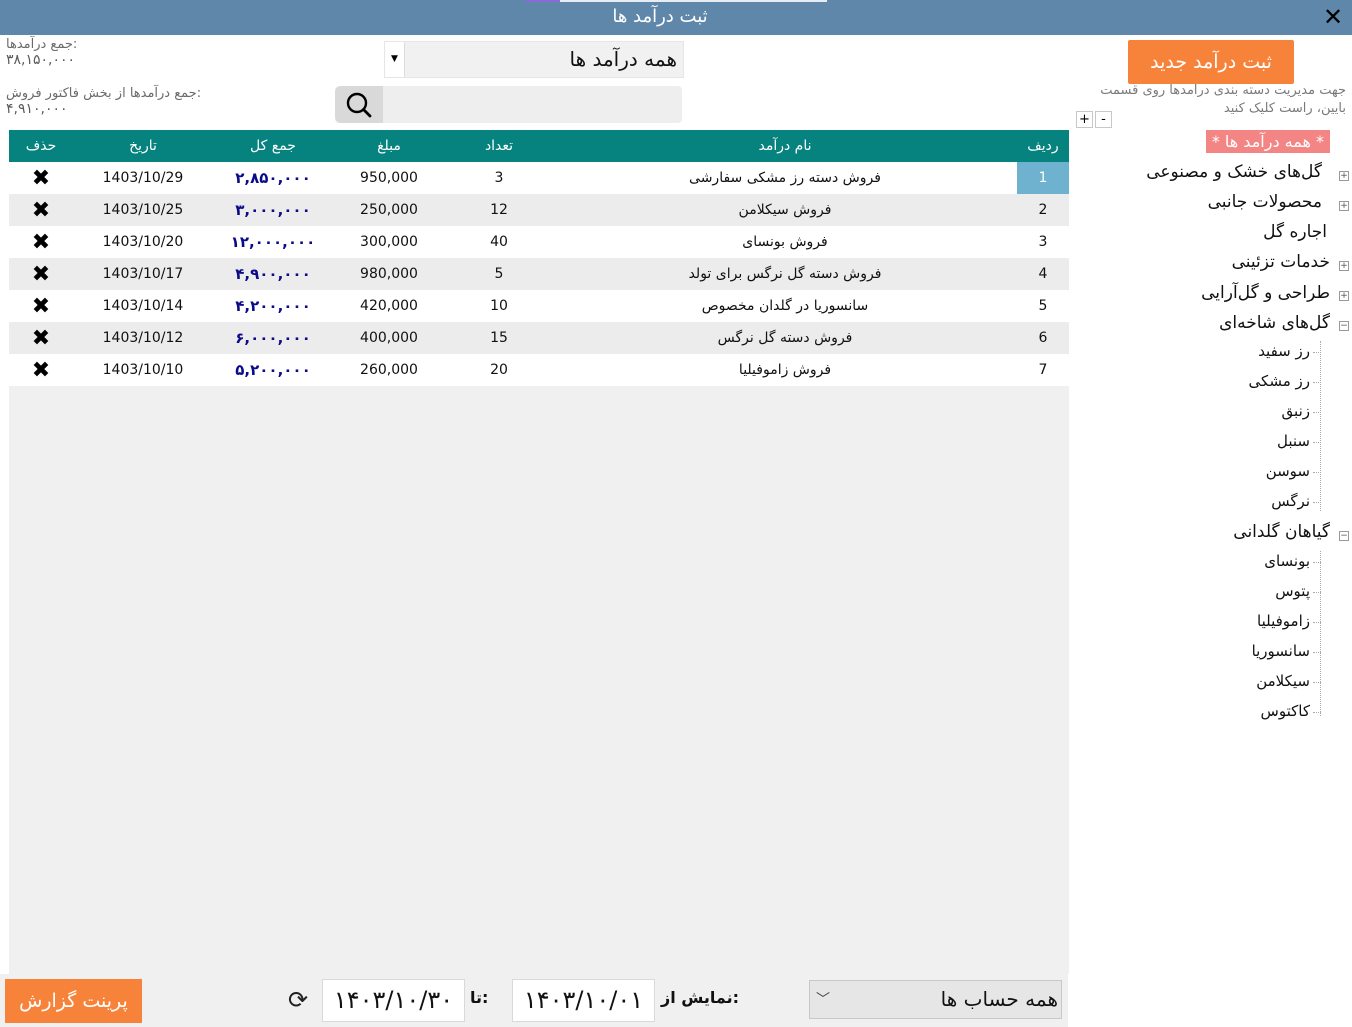 The width and height of the screenshot is (1352, 1027). Describe the element at coordinates (1290, 501) in the screenshot. I see `tree-leaf: نرگس` at that location.